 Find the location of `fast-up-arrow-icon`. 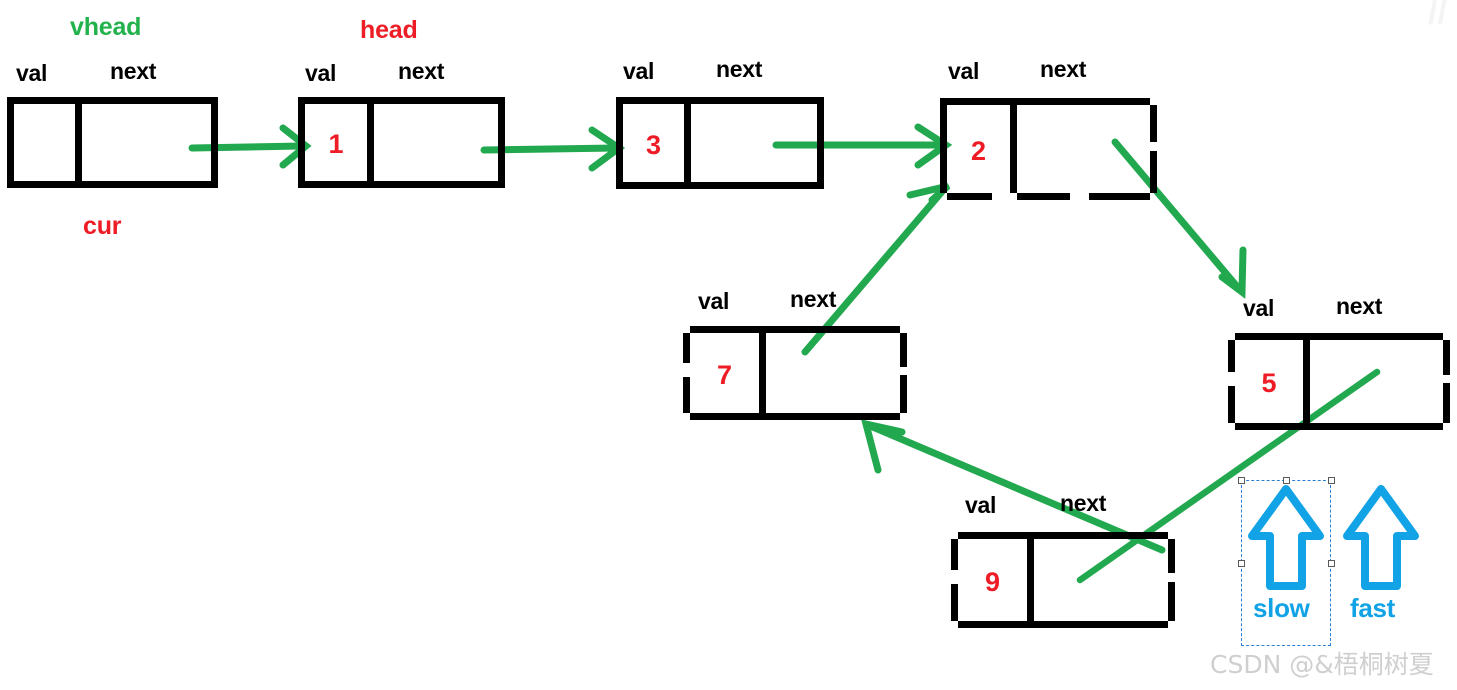

fast-up-arrow-icon is located at coordinates (1381, 537).